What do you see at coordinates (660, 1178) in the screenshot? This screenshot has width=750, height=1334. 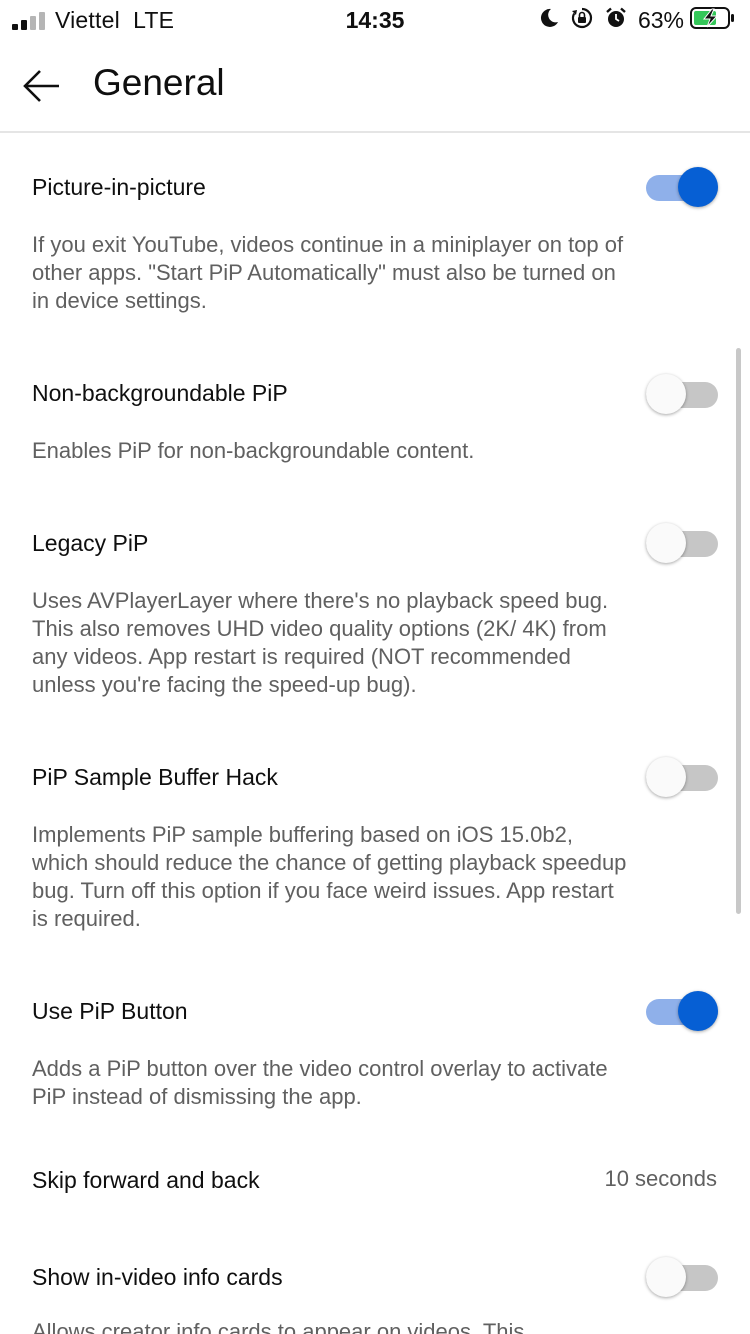 I see `setting-value: 10 seconds` at bounding box center [660, 1178].